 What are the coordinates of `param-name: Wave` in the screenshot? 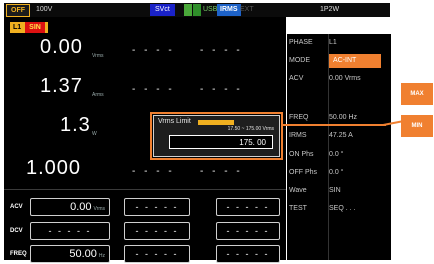 It's located at (298, 190).